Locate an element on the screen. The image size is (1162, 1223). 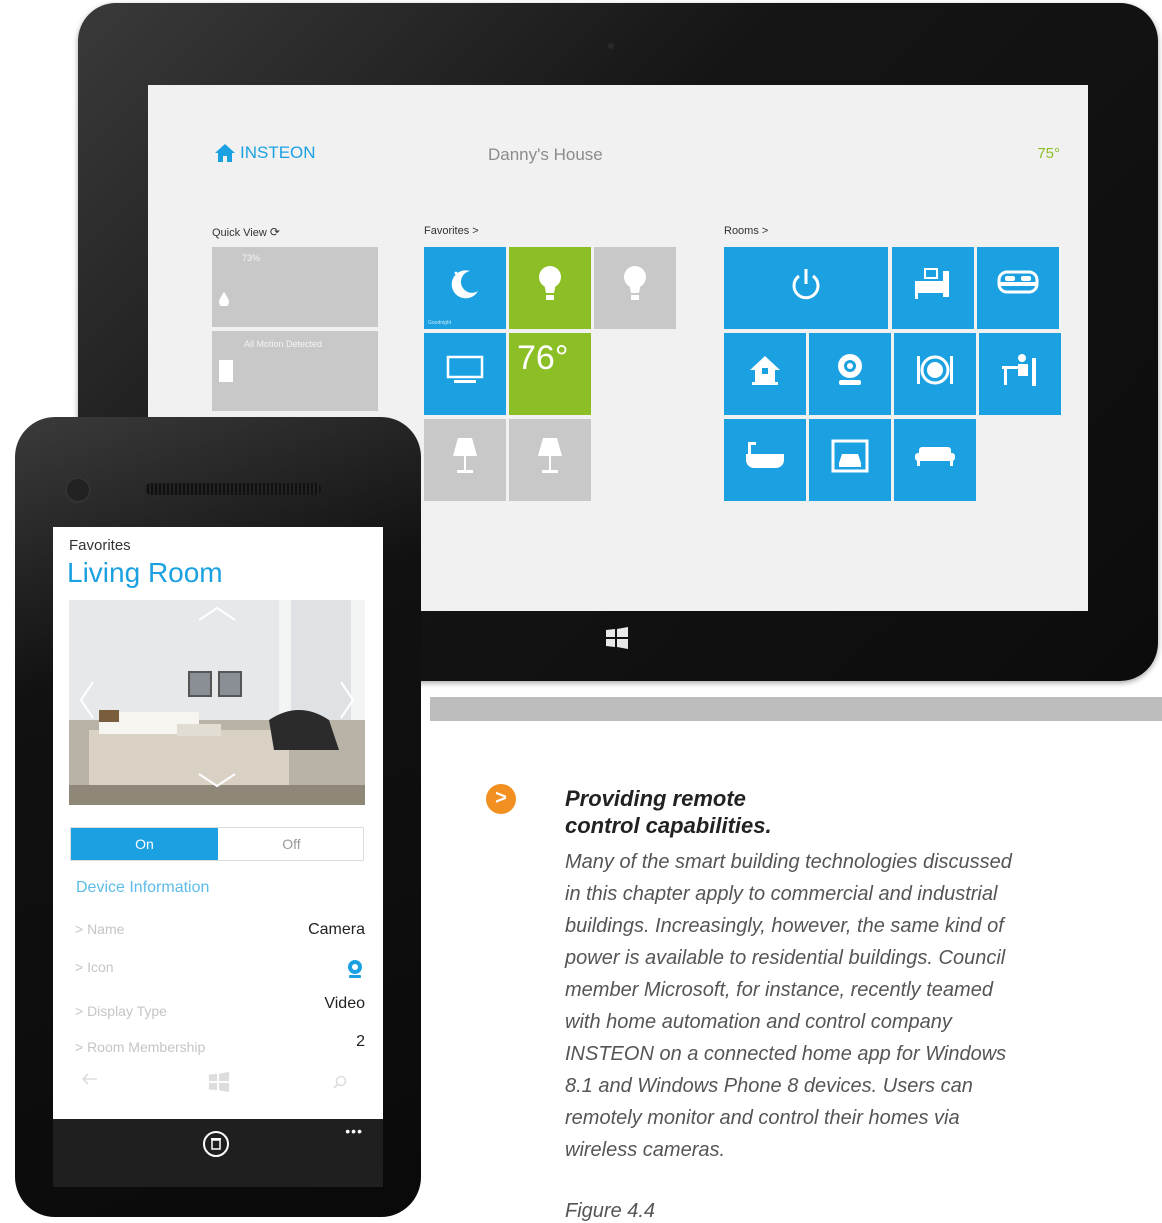
insteon-logo: INSTEON is located at coordinates (265, 153).